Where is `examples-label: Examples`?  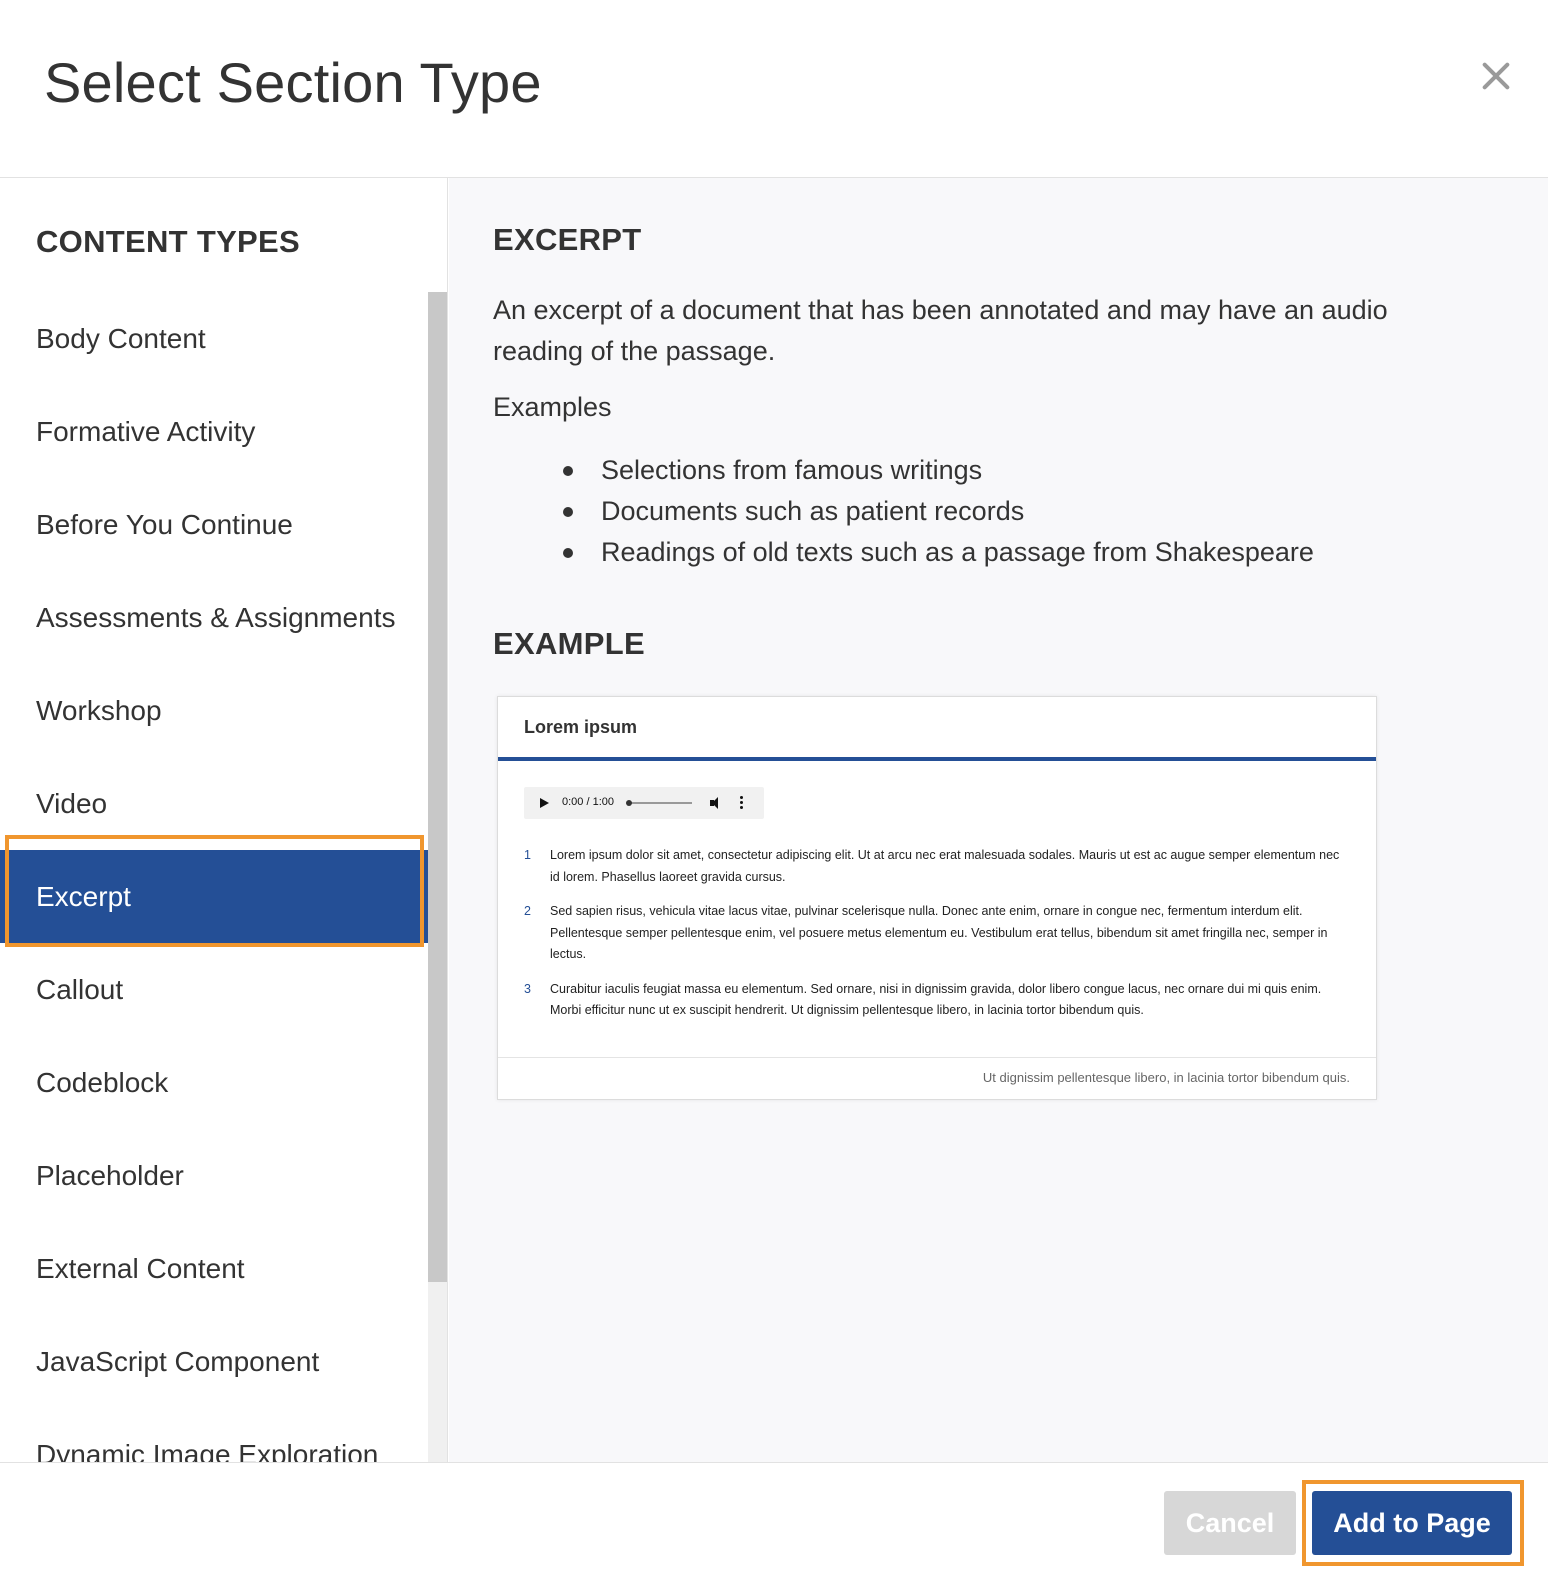
examples-label: Examples is located at coordinates (552, 407).